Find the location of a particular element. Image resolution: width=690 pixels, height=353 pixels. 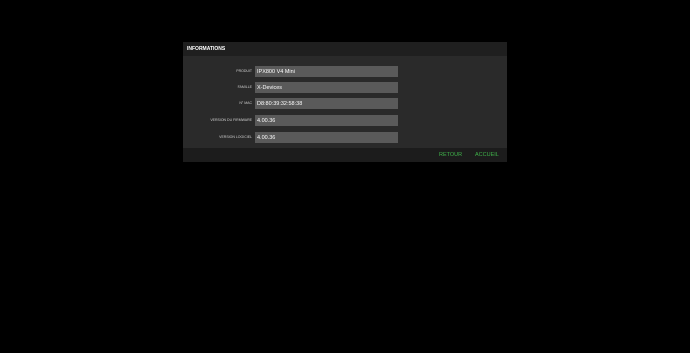

field-row-product: PRODUIT is located at coordinates (345, 71).